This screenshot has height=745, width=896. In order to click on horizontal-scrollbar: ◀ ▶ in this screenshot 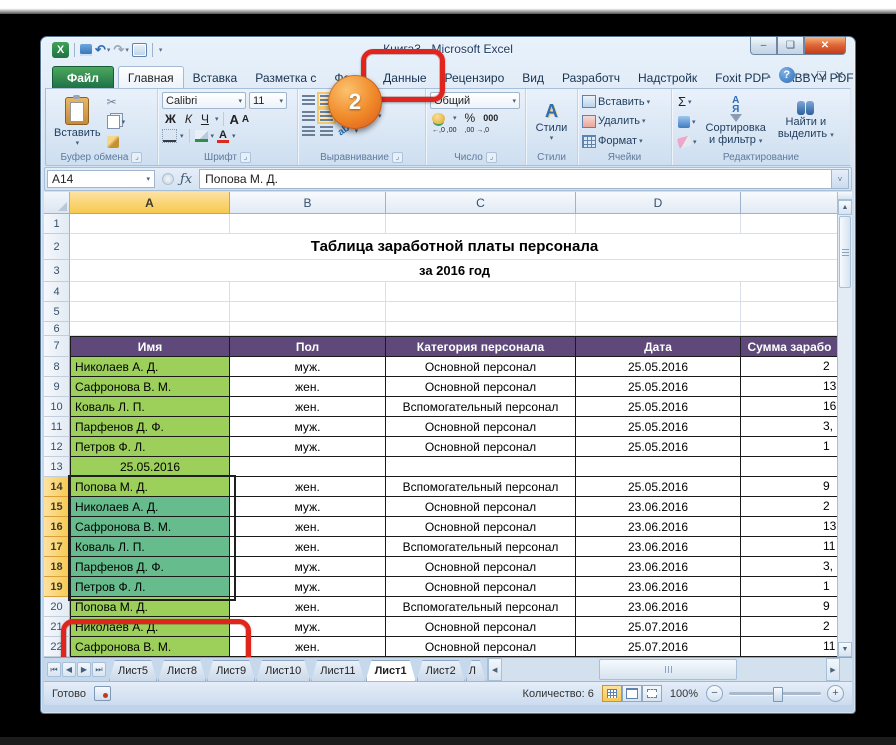, I will do `click(669, 669)`.